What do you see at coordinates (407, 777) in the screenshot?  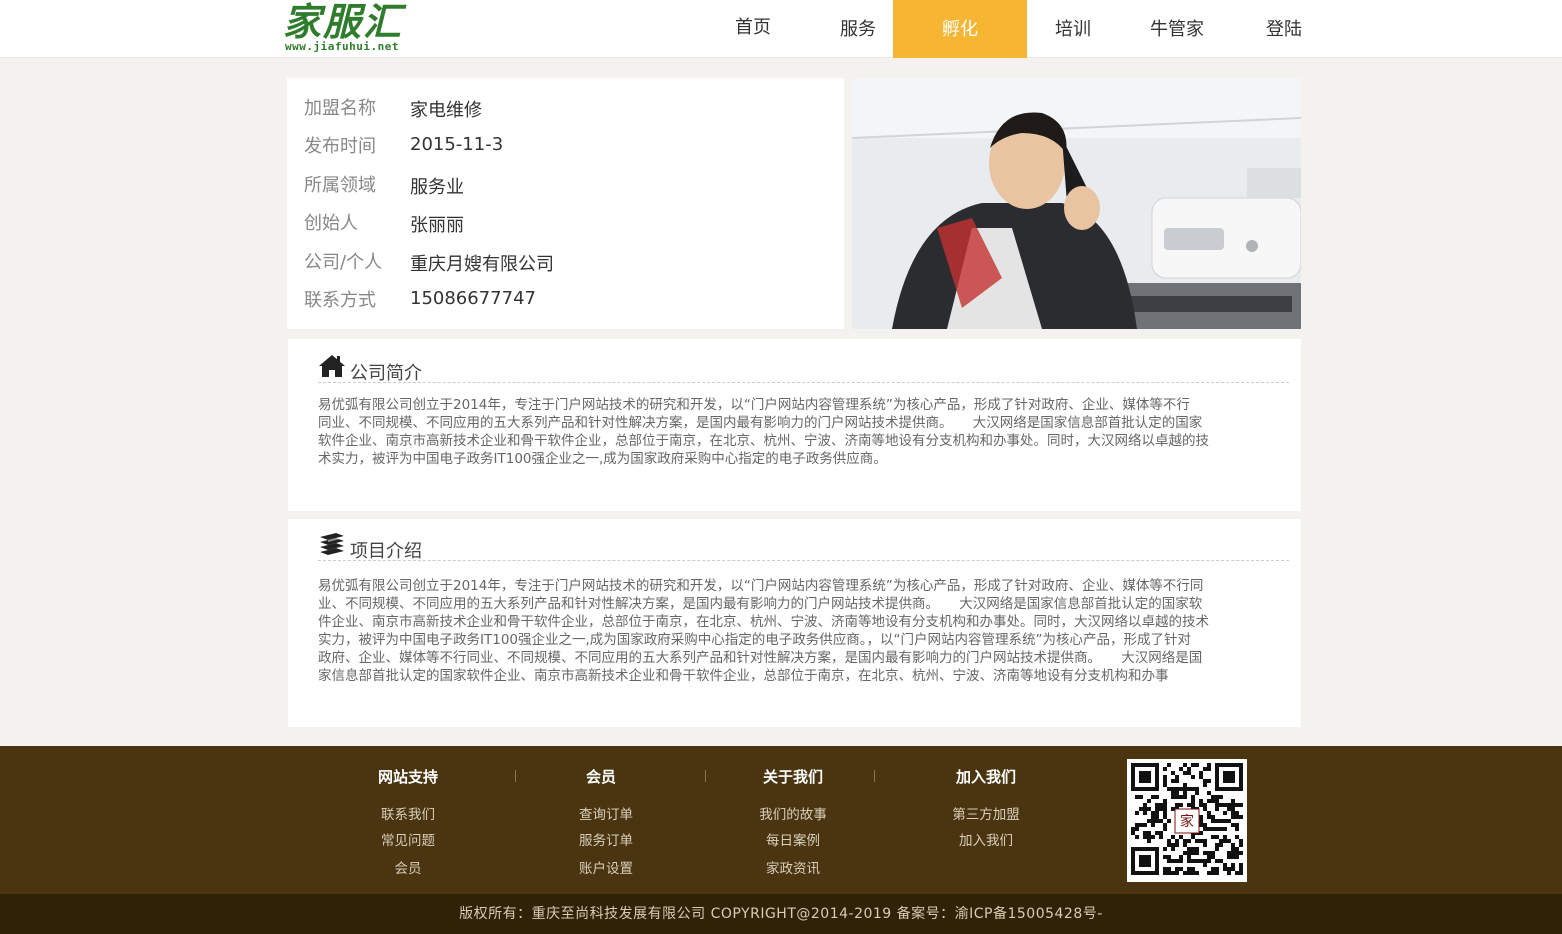 I see `footer-col-title: 网站支持` at bounding box center [407, 777].